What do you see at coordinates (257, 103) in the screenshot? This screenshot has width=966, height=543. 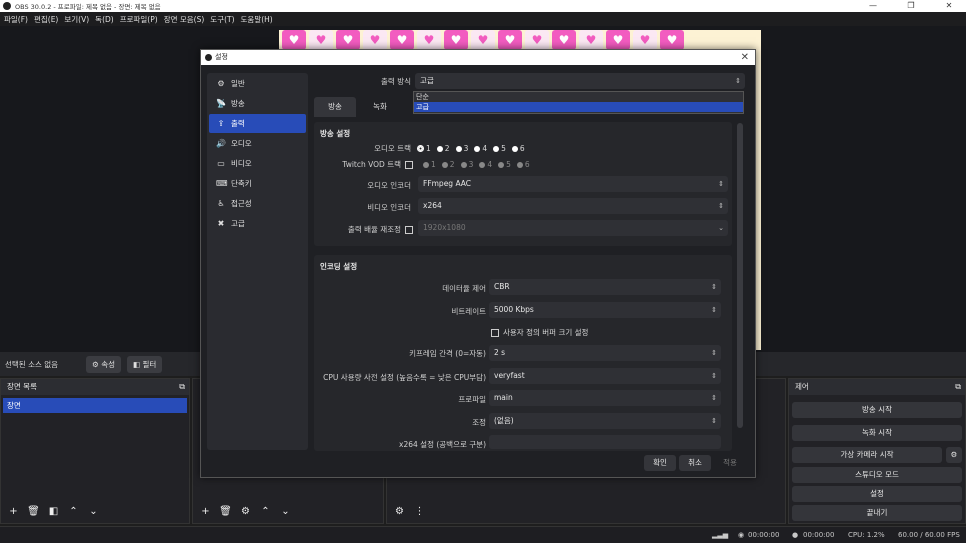 I see `nav-item-stream: 📡 방송` at bounding box center [257, 103].